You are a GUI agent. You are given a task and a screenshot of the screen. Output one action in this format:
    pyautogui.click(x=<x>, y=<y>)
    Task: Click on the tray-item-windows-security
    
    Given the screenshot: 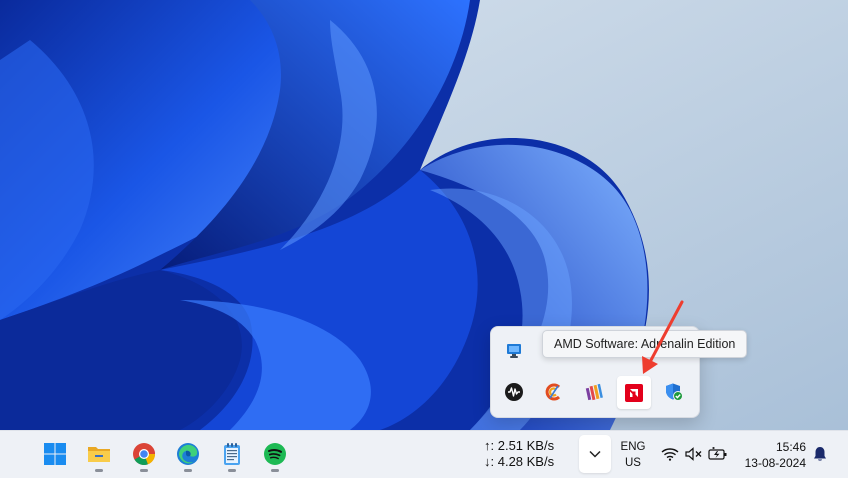 What is the action you would take?
    pyautogui.click(x=674, y=392)
    